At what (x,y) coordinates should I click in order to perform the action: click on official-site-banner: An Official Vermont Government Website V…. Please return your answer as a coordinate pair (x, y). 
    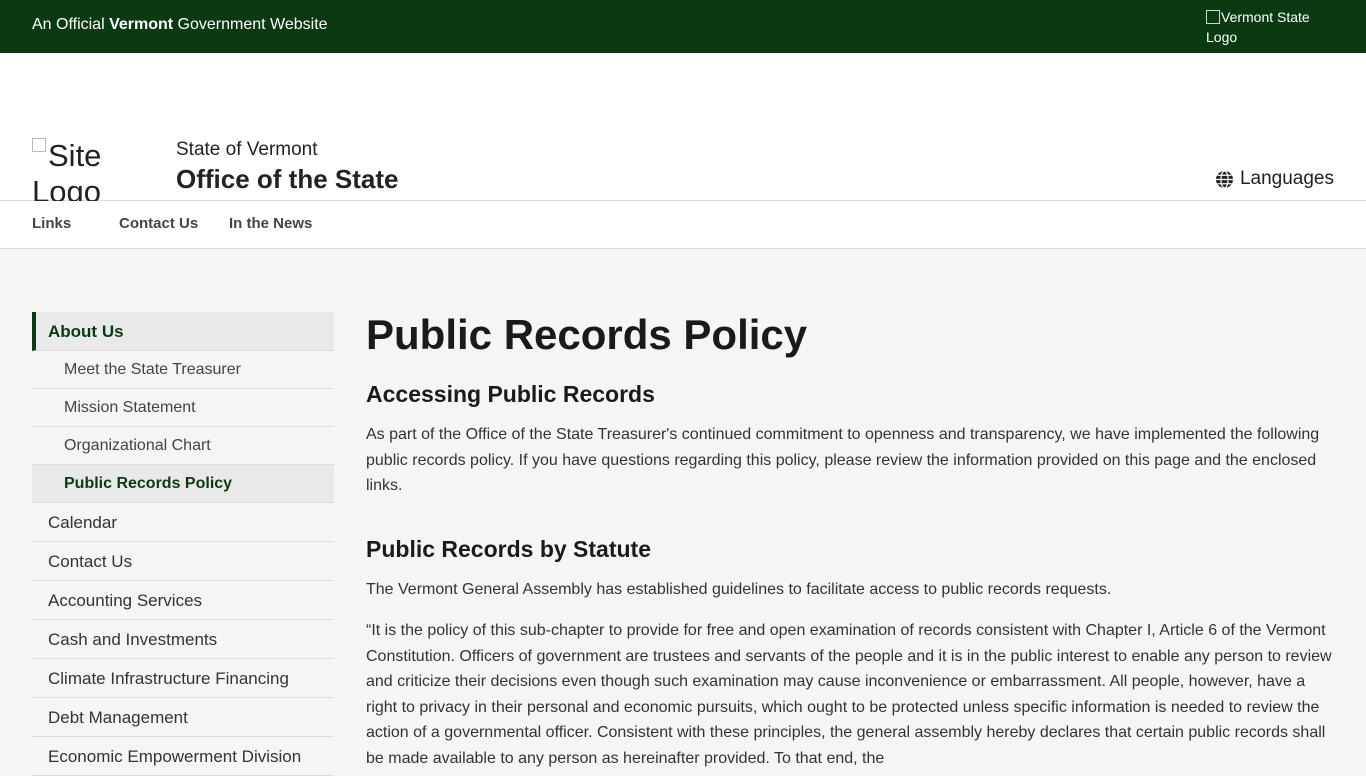
    Looking at the image, I should click on (683, 26).